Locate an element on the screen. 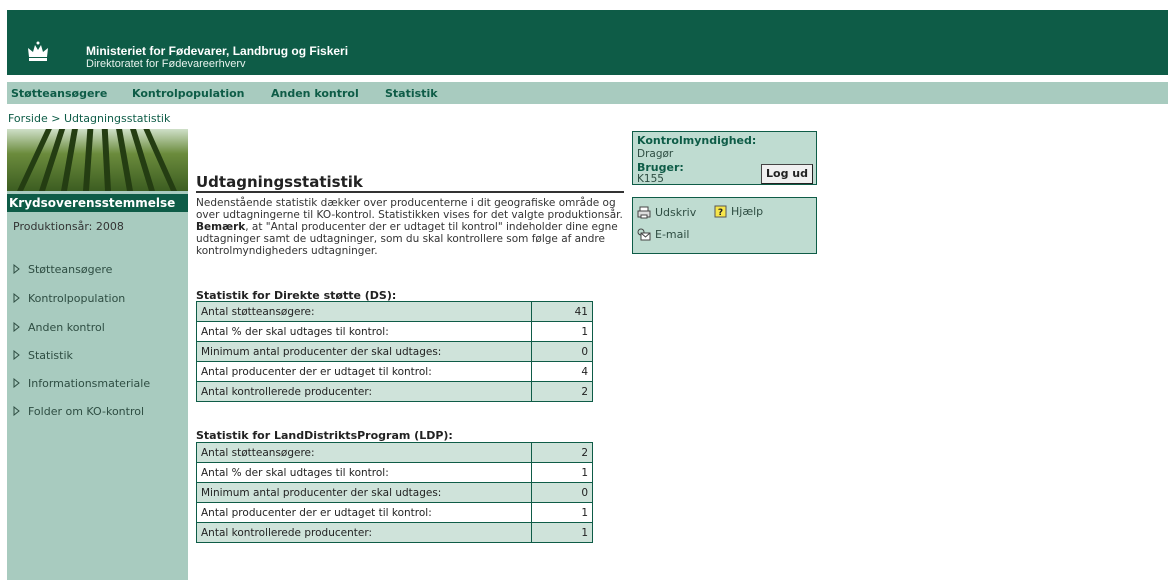 The width and height of the screenshot is (1168, 580). tools-box: Udskriv ? Hjælp E-mail is located at coordinates (724, 225).